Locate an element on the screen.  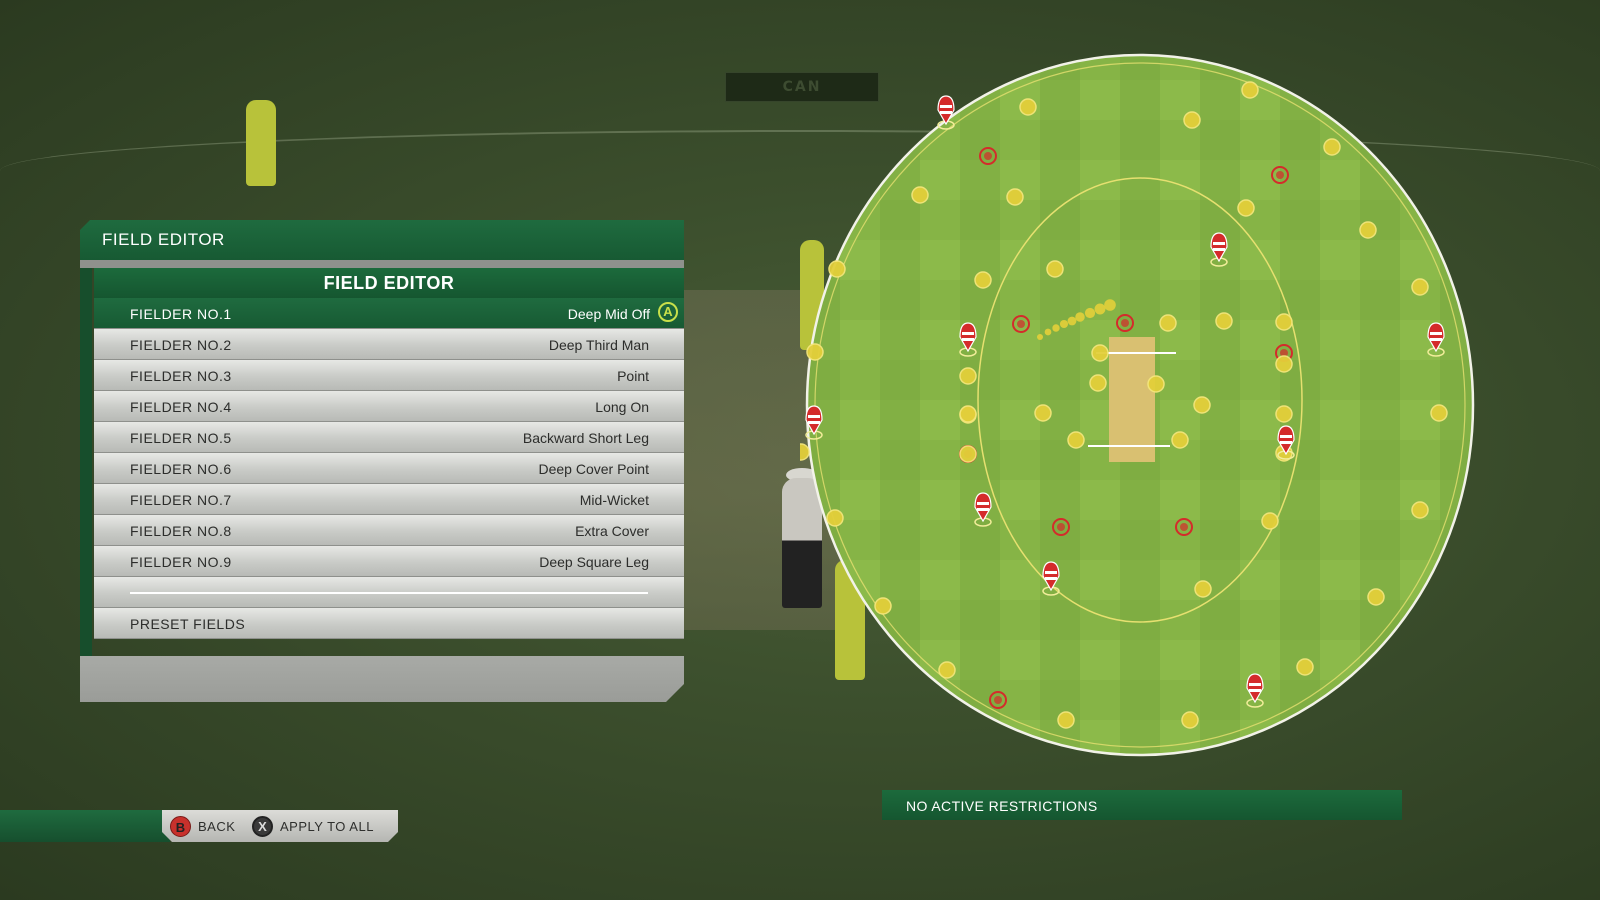
fielder-position: Deep Third Man is located at coordinates (598, 345).